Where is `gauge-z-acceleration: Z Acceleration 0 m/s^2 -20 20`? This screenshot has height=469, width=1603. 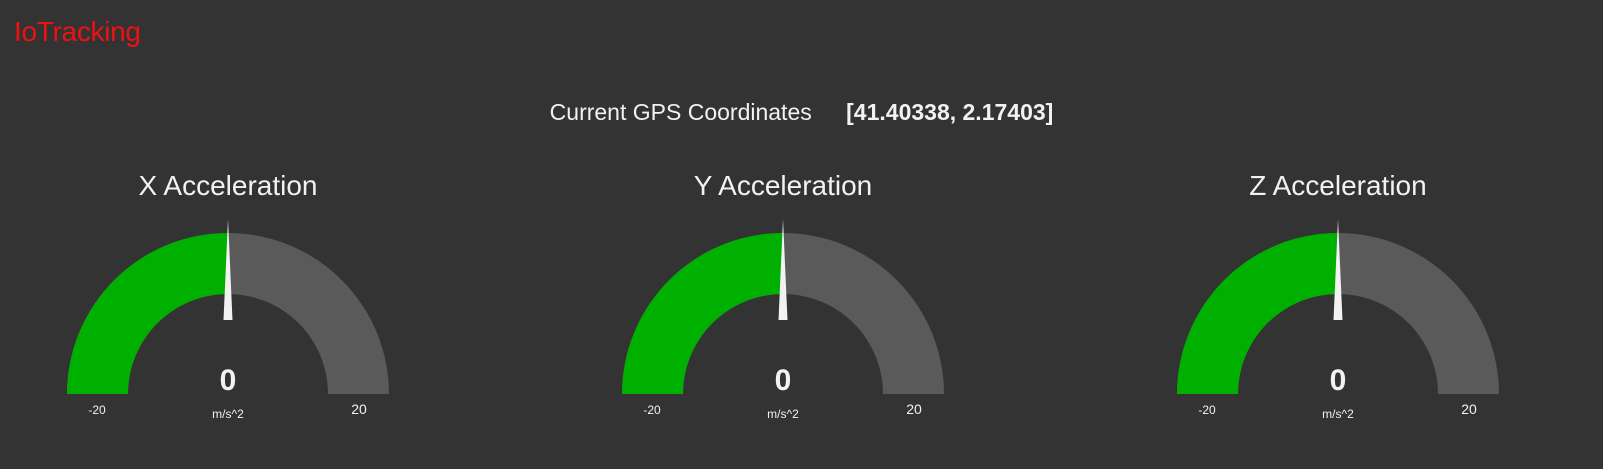
gauge-z-acceleration: Z Acceleration 0 m/s^2 -20 20 is located at coordinates (1338, 305).